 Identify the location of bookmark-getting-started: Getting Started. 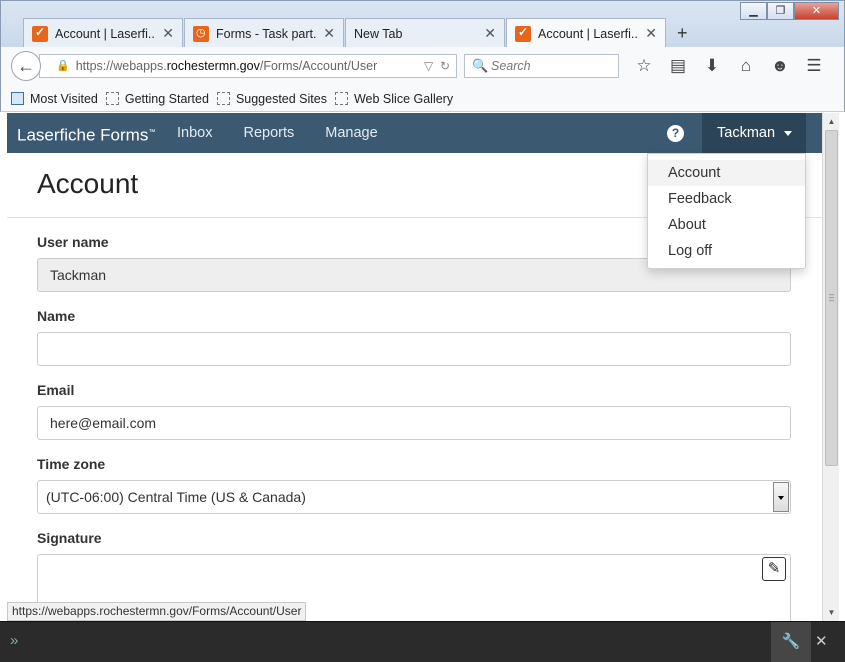
(157, 98).